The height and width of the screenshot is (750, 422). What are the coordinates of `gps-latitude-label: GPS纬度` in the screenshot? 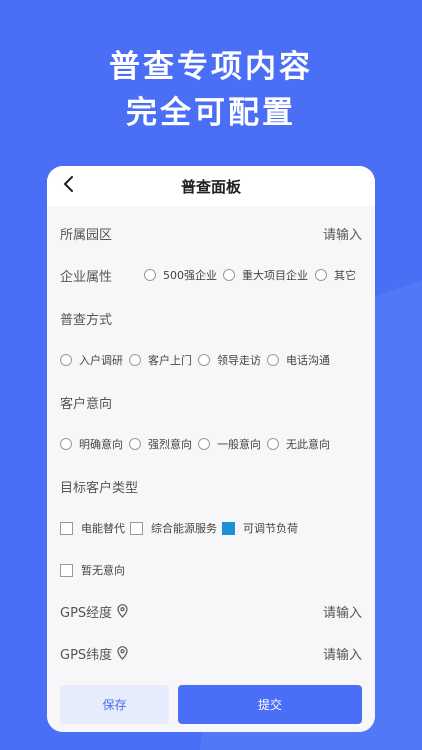 It's located at (86, 655).